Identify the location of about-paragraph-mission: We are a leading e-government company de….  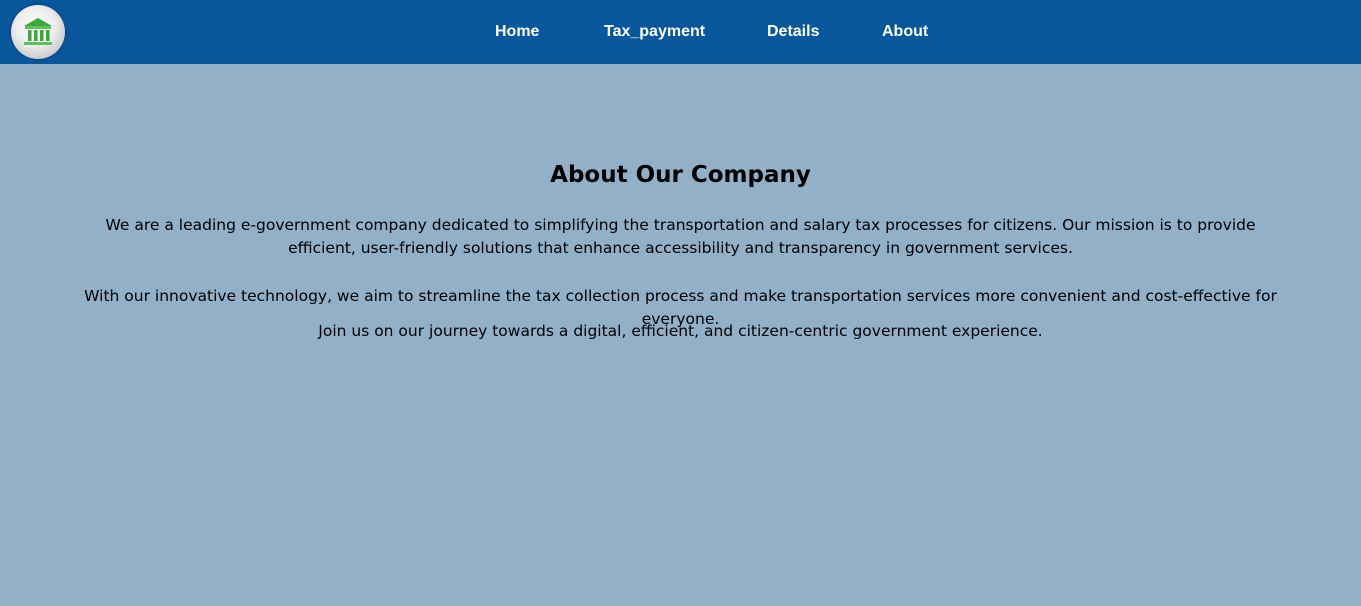
(680, 236).